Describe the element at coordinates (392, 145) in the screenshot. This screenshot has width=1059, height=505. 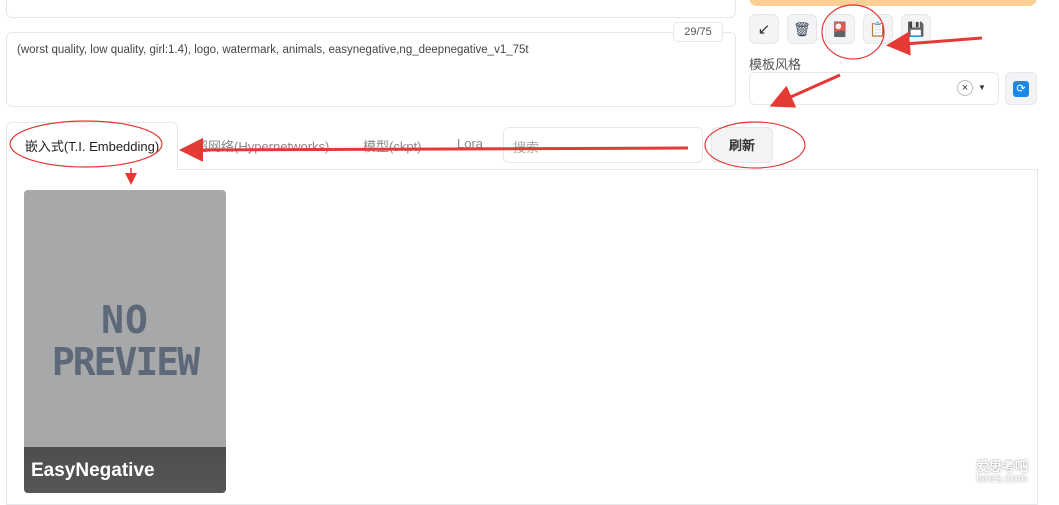
I see `tab-checkpoints: 模型(ckpt)` at that location.